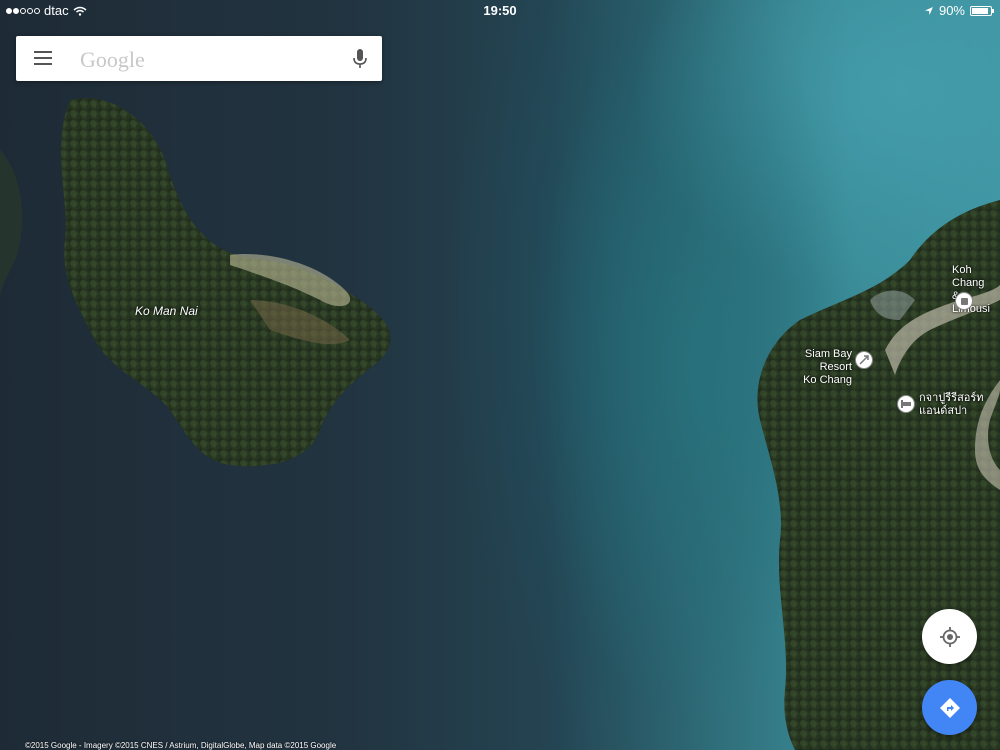  What do you see at coordinates (982, 10) in the screenshot?
I see `battery-icon` at bounding box center [982, 10].